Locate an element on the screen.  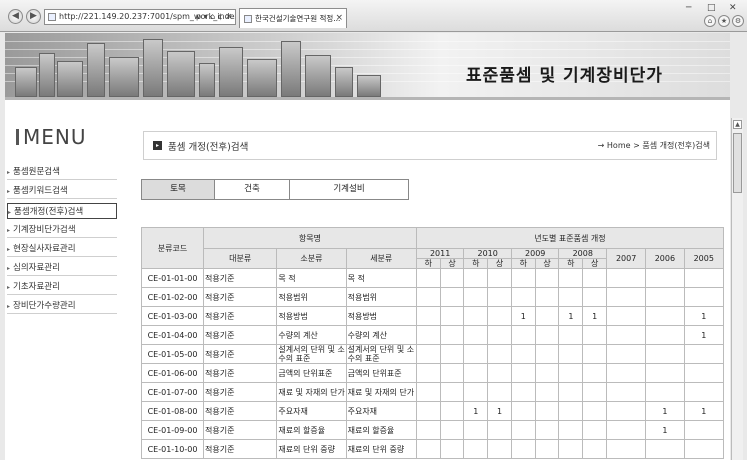
back-icon: ◀ is located at coordinates (15, 16).